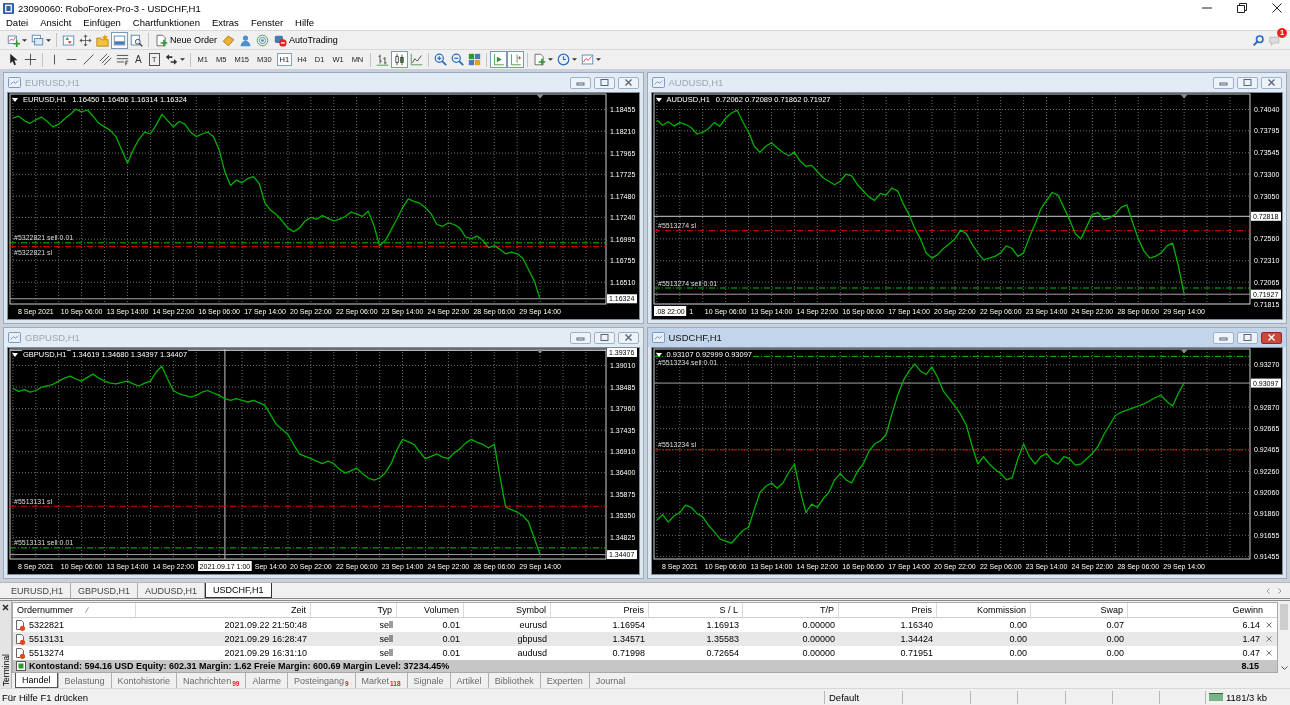  I want to click on column-header: Typ, so click(354, 610).